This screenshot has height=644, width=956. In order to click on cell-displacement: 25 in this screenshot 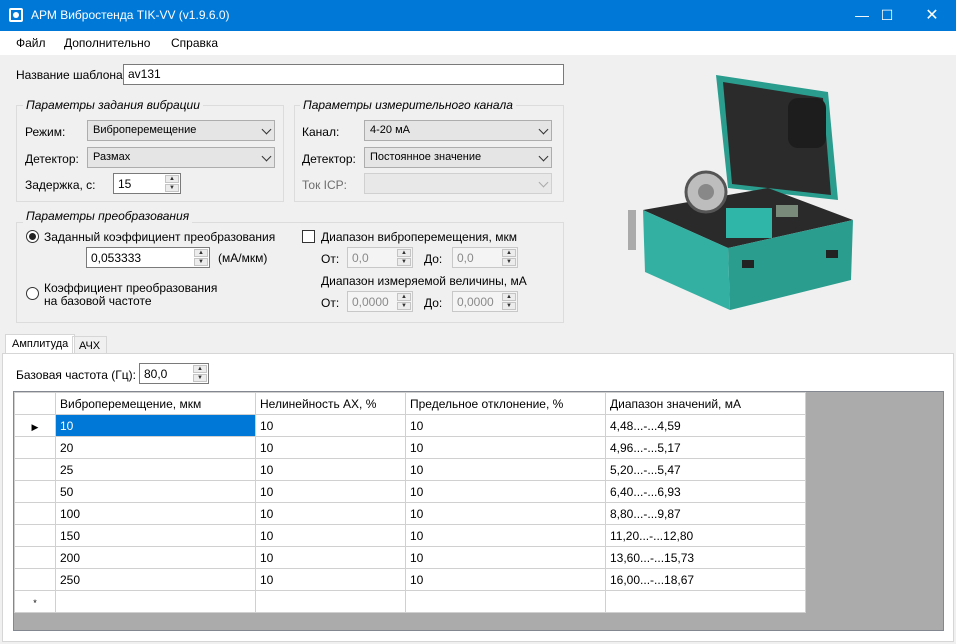, I will do `click(155, 469)`.